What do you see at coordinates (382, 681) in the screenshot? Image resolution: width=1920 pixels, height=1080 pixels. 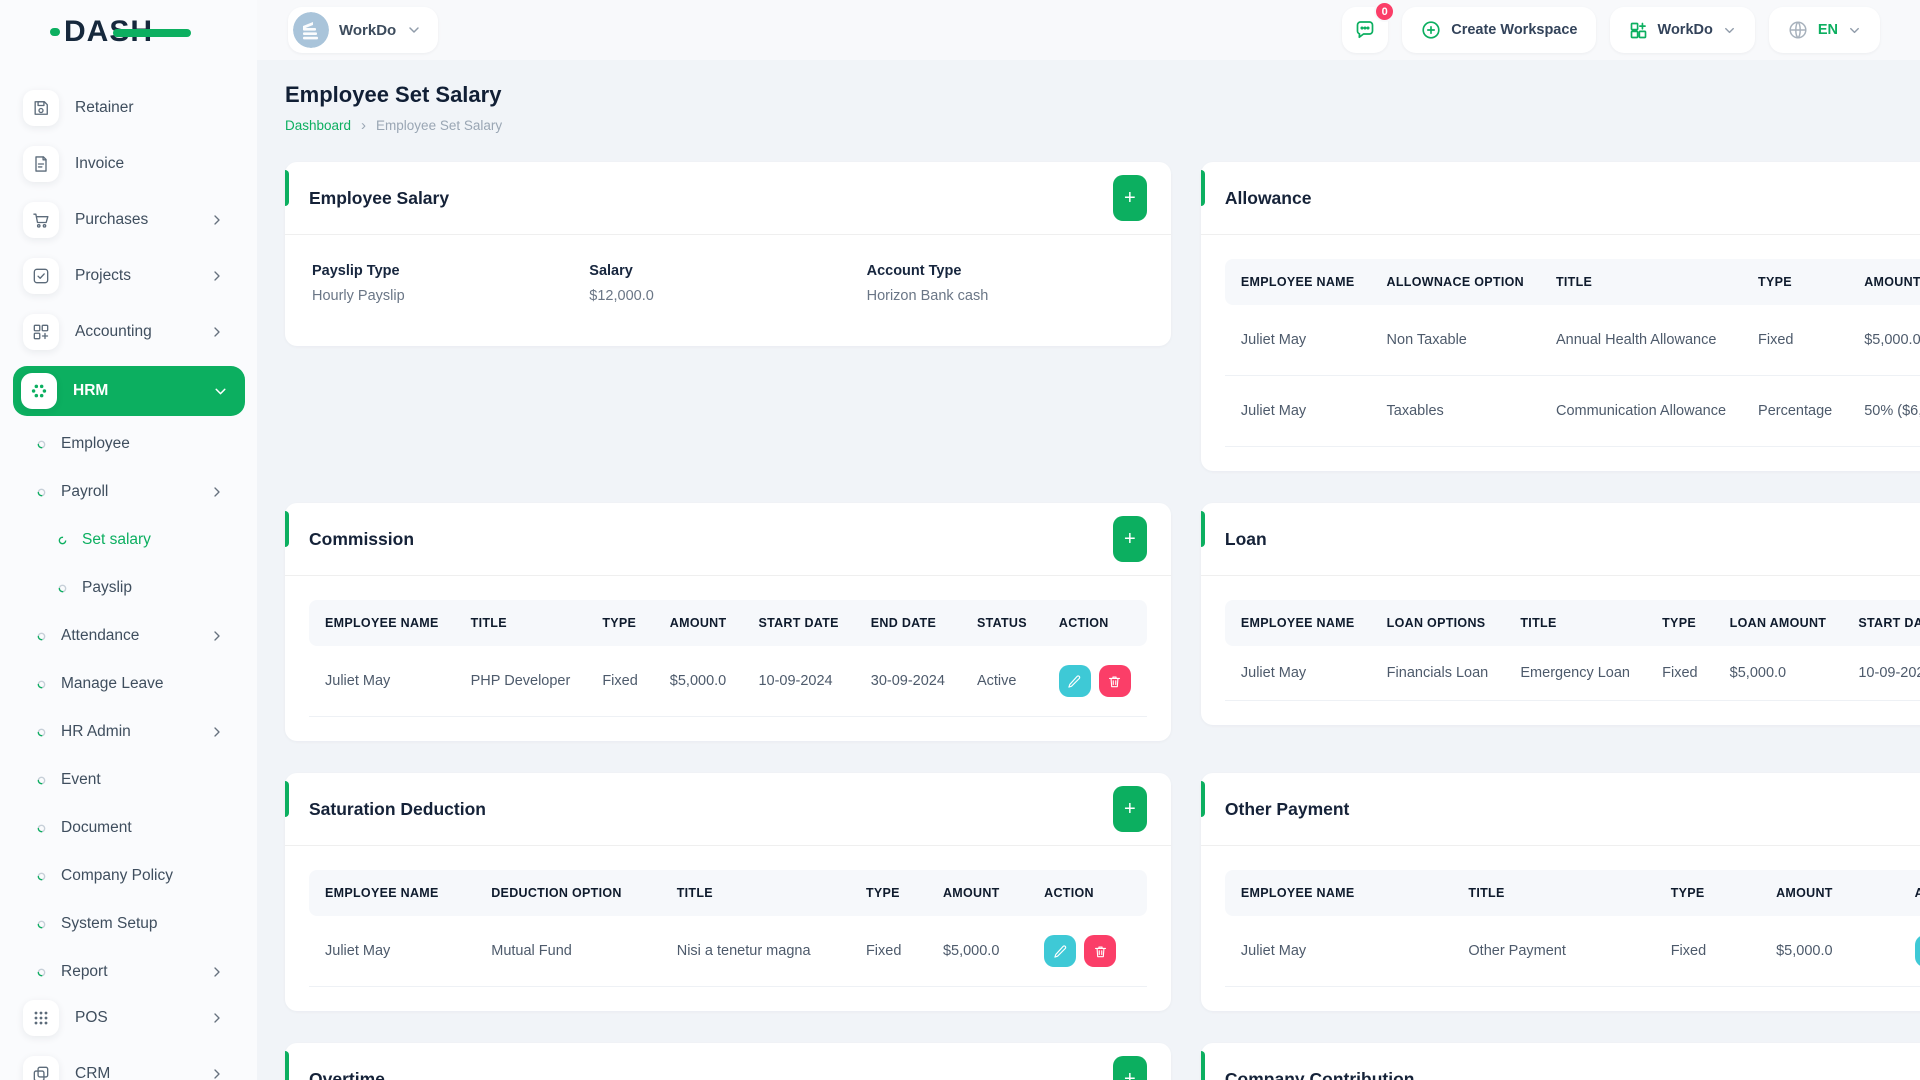 I see `table-cell: Juliet May` at bounding box center [382, 681].